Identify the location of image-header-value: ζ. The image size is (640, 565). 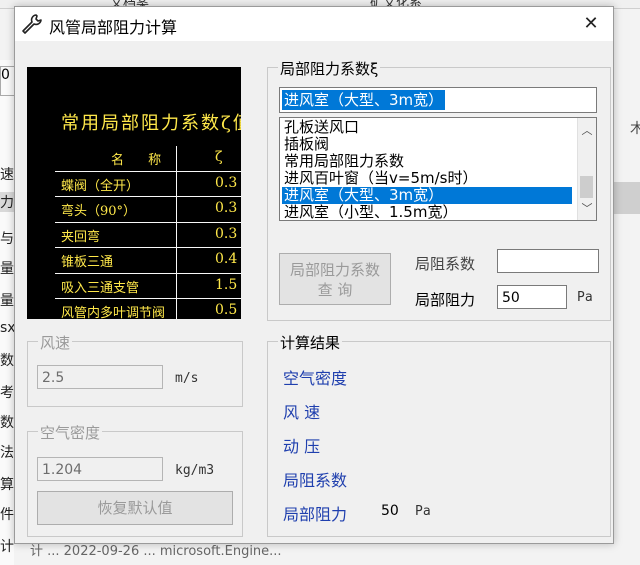
(219, 157).